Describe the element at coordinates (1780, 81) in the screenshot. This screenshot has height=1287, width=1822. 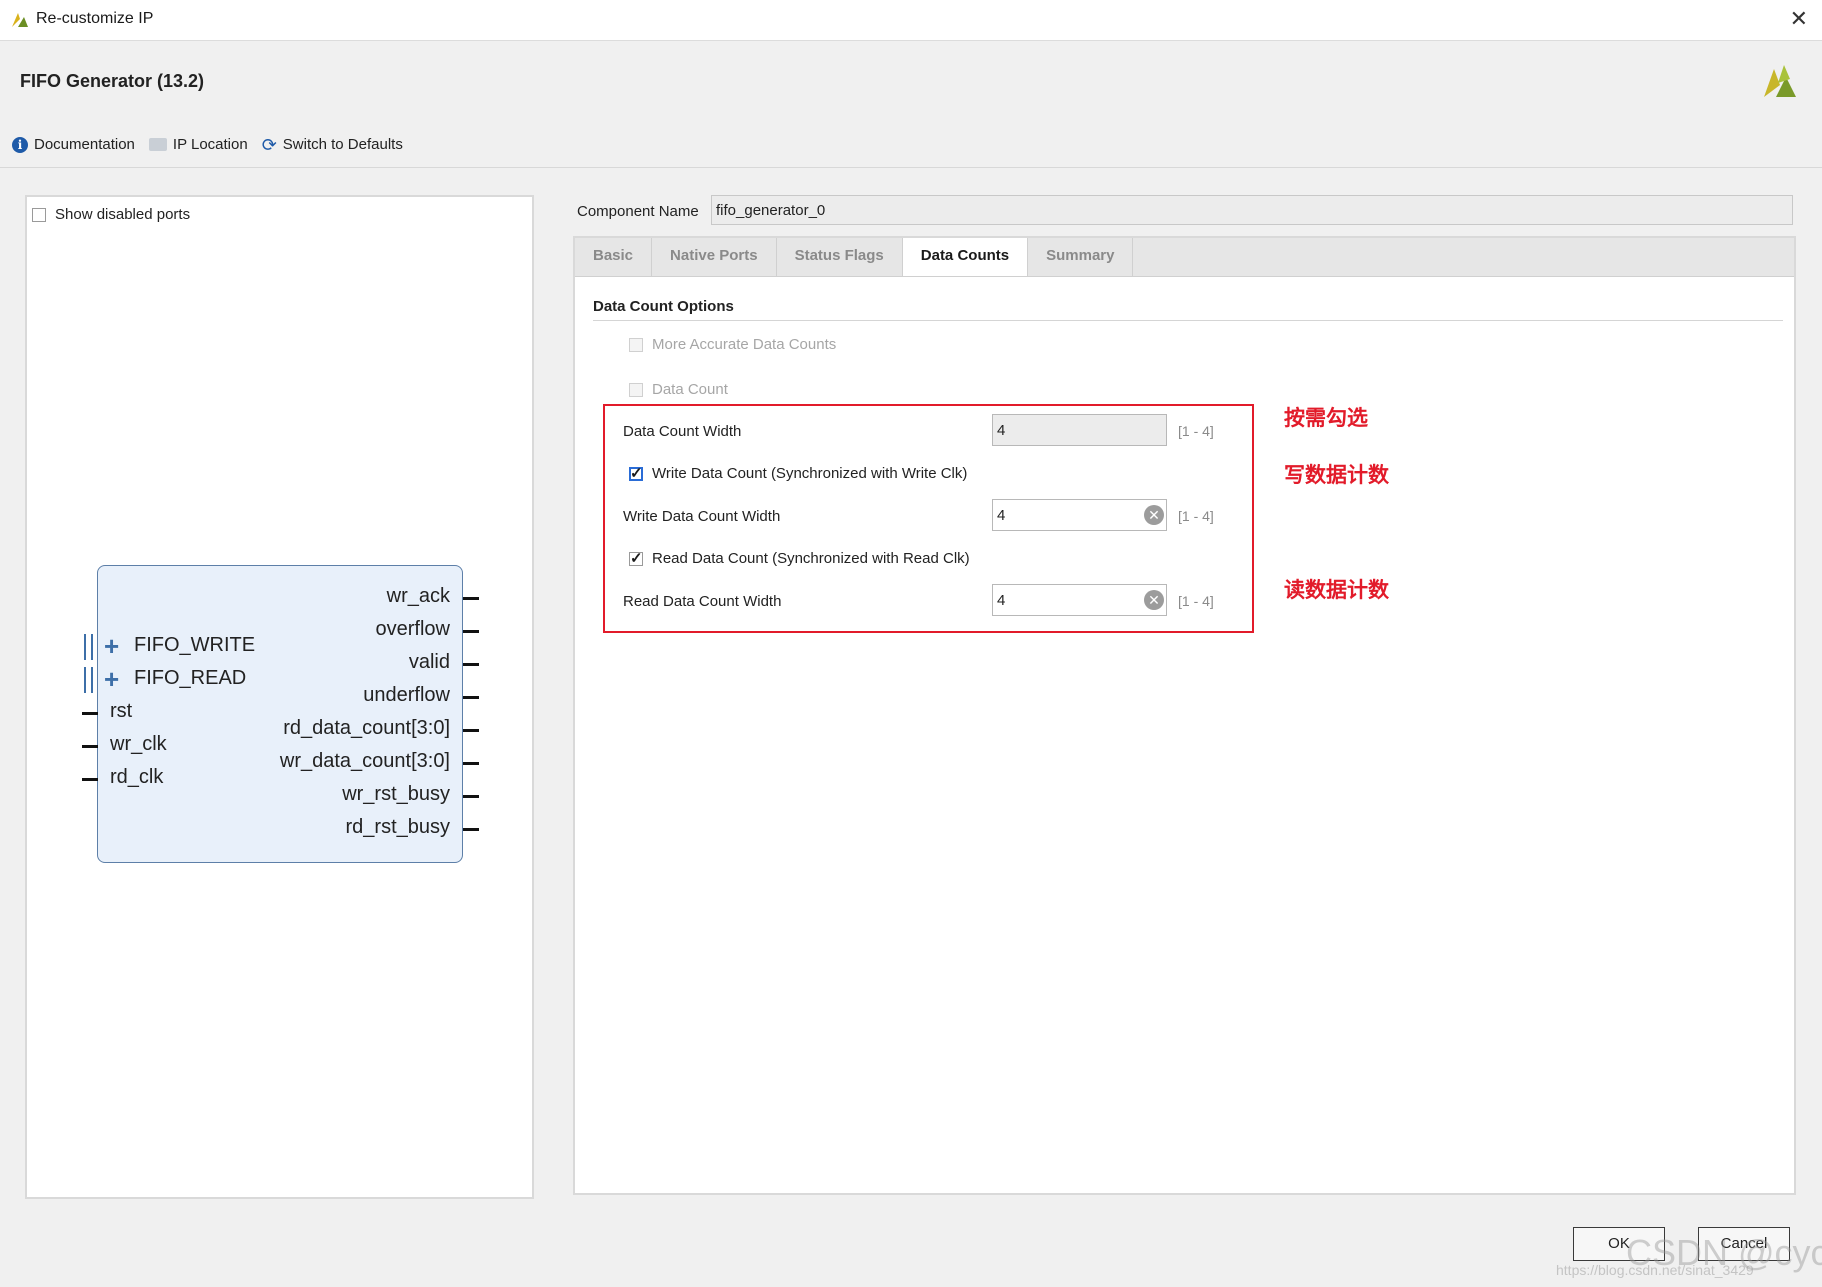
I see `xilinx-logo-icon` at that location.